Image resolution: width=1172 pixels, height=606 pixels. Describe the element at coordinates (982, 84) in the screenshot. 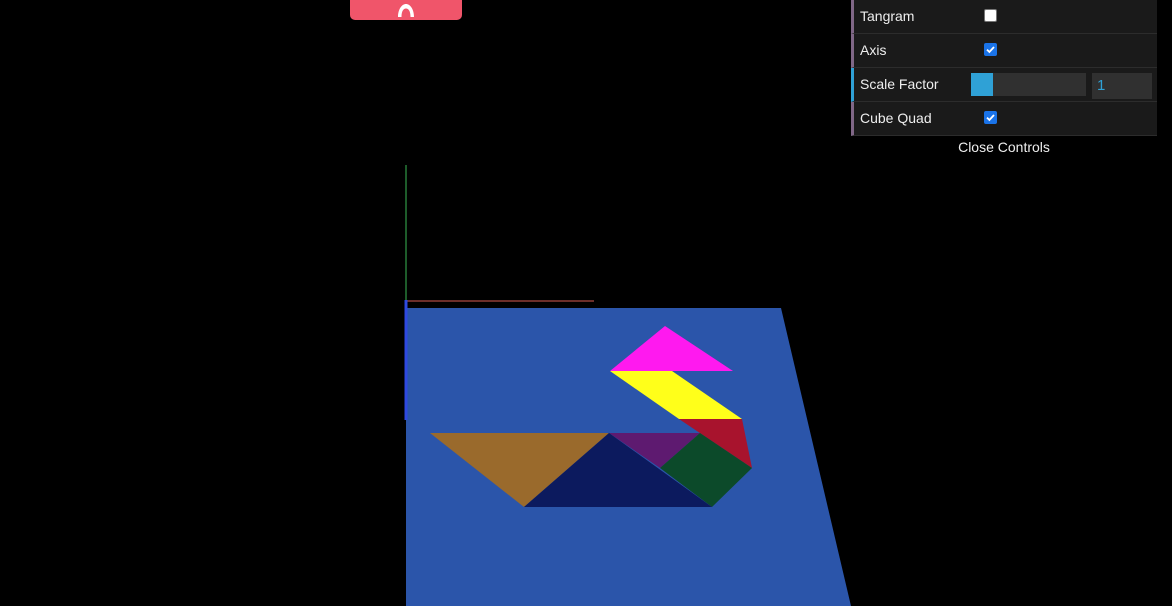

I see `scale-factor-slider-fill` at that location.